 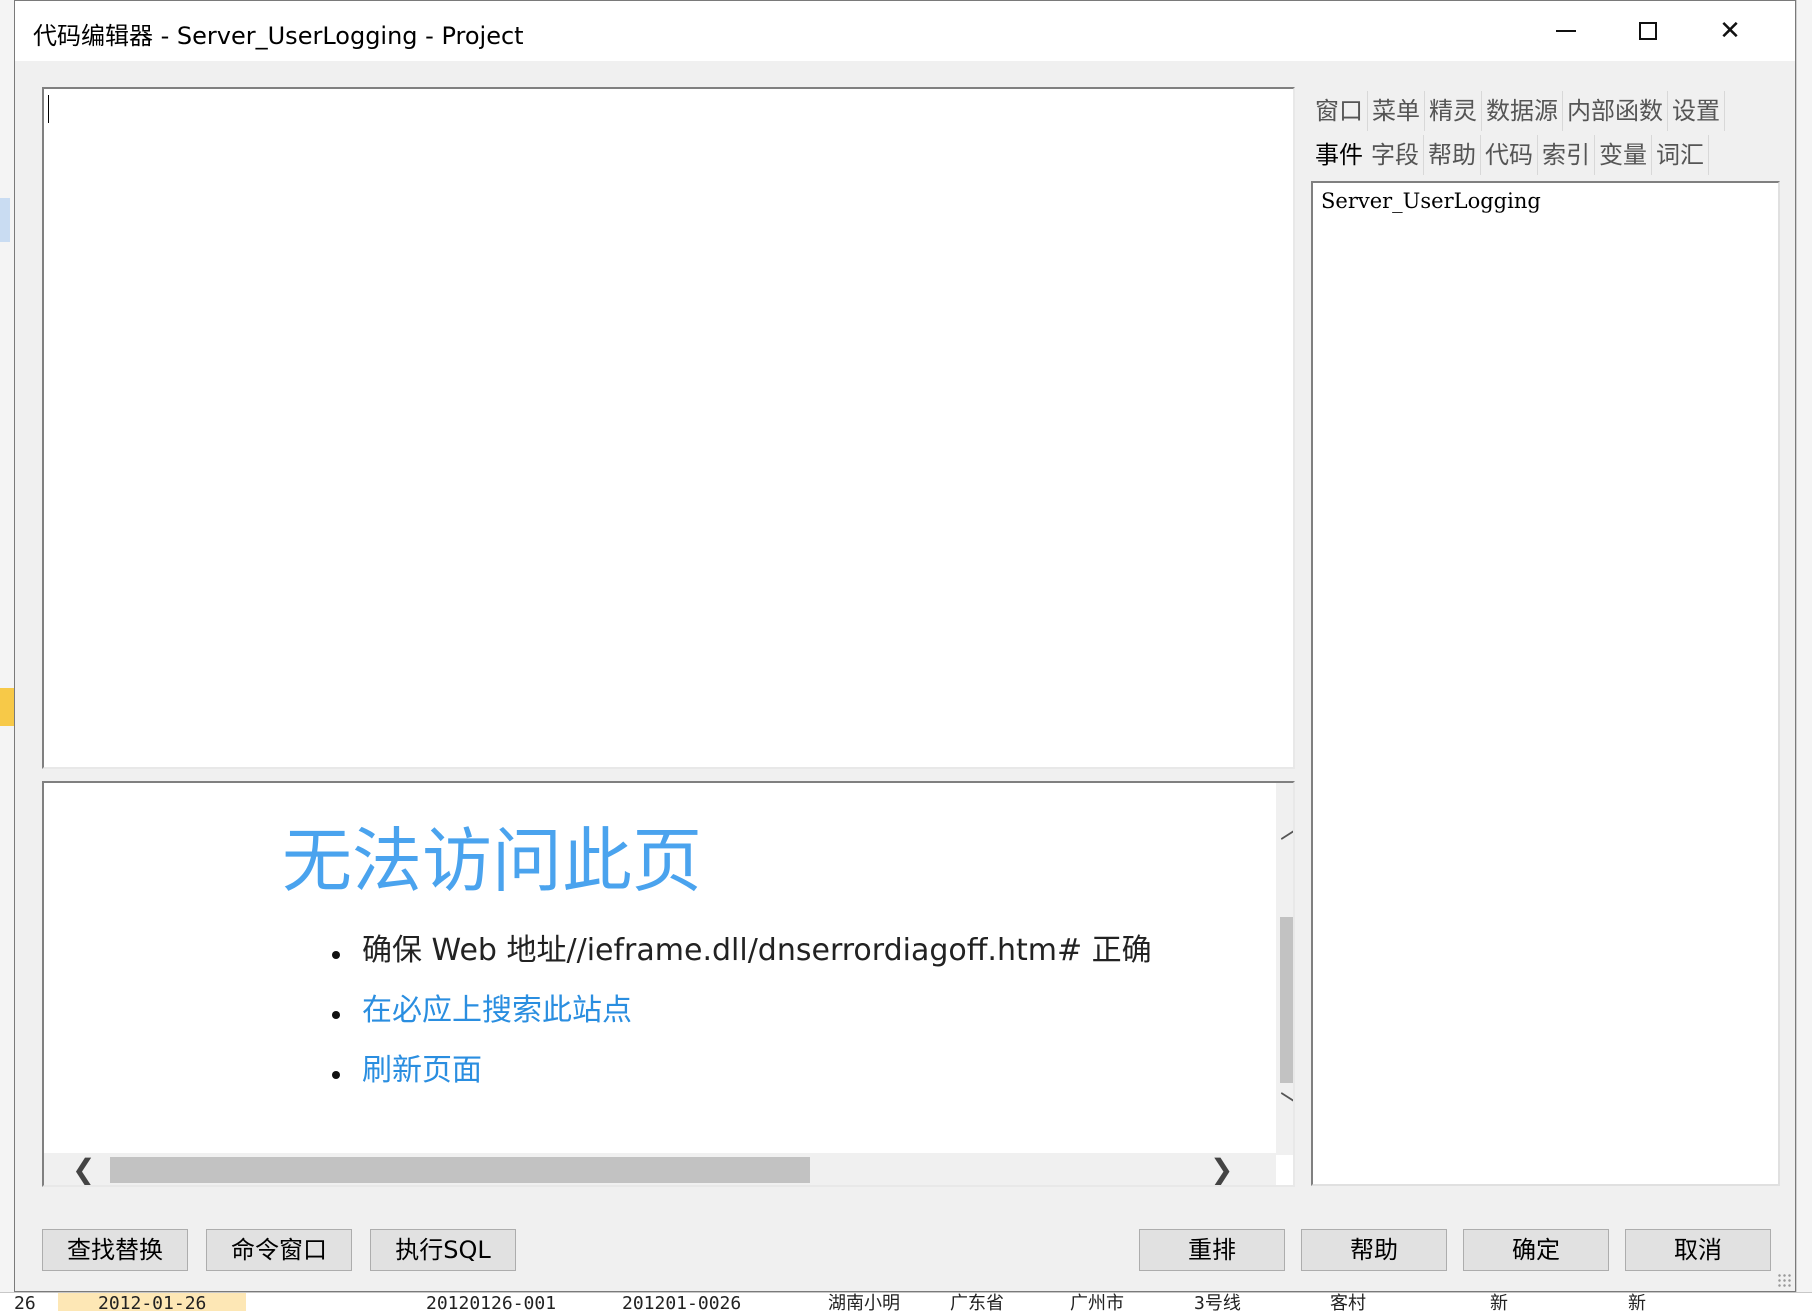 What do you see at coordinates (5, 220) in the screenshot?
I see `background-selection` at bounding box center [5, 220].